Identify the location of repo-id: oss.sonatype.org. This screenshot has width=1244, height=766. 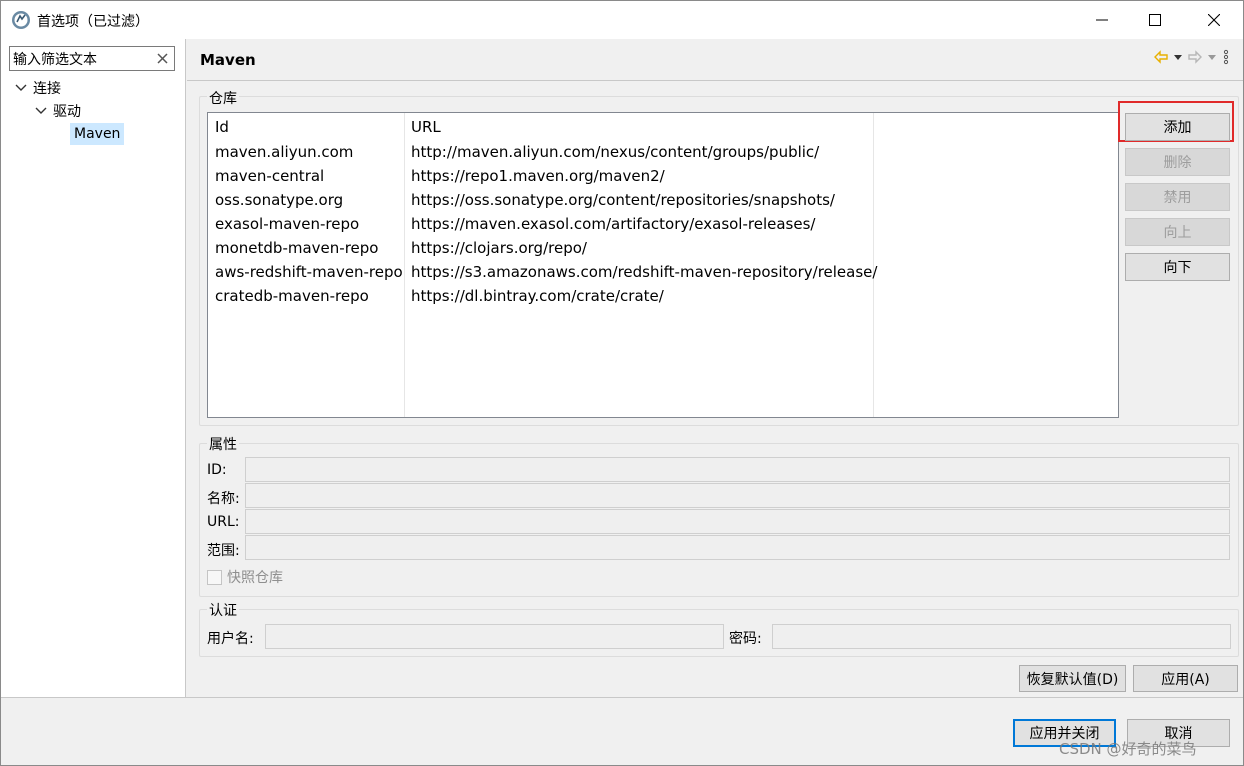
(279, 200).